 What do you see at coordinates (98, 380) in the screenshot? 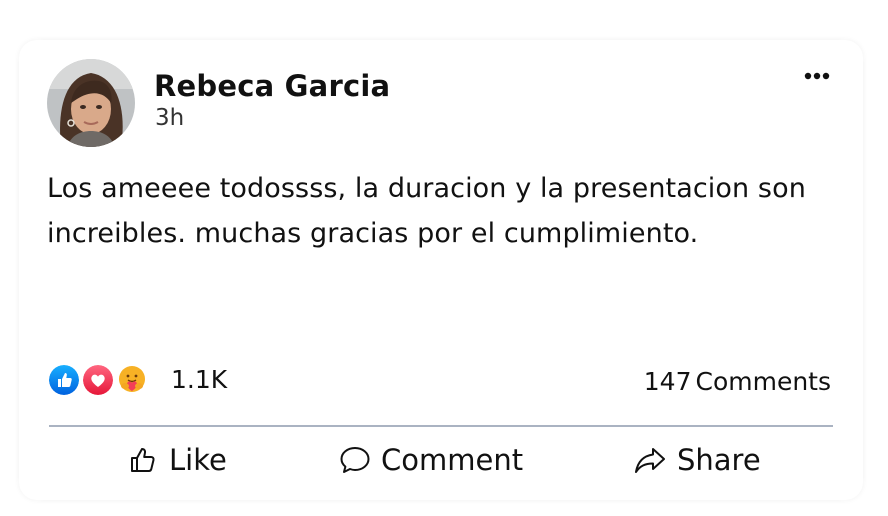
I see `love-reaction-icon` at bounding box center [98, 380].